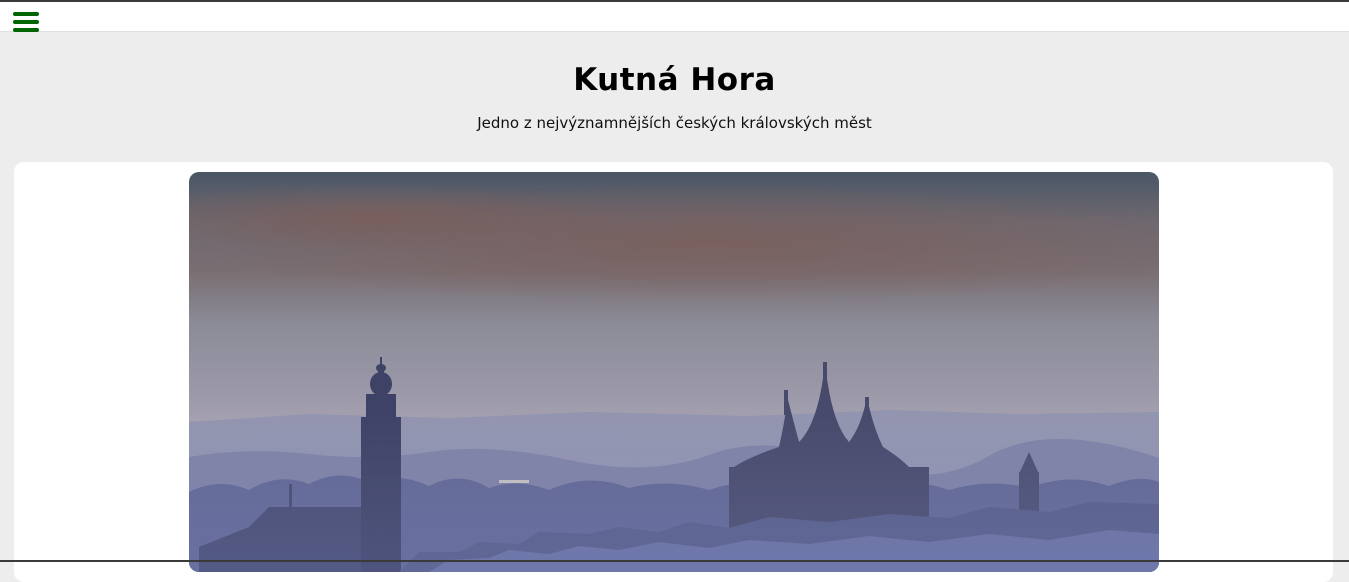 The image size is (1349, 582). What do you see at coordinates (674, 15) in the screenshot?
I see `top-bar` at bounding box center [674, 15].